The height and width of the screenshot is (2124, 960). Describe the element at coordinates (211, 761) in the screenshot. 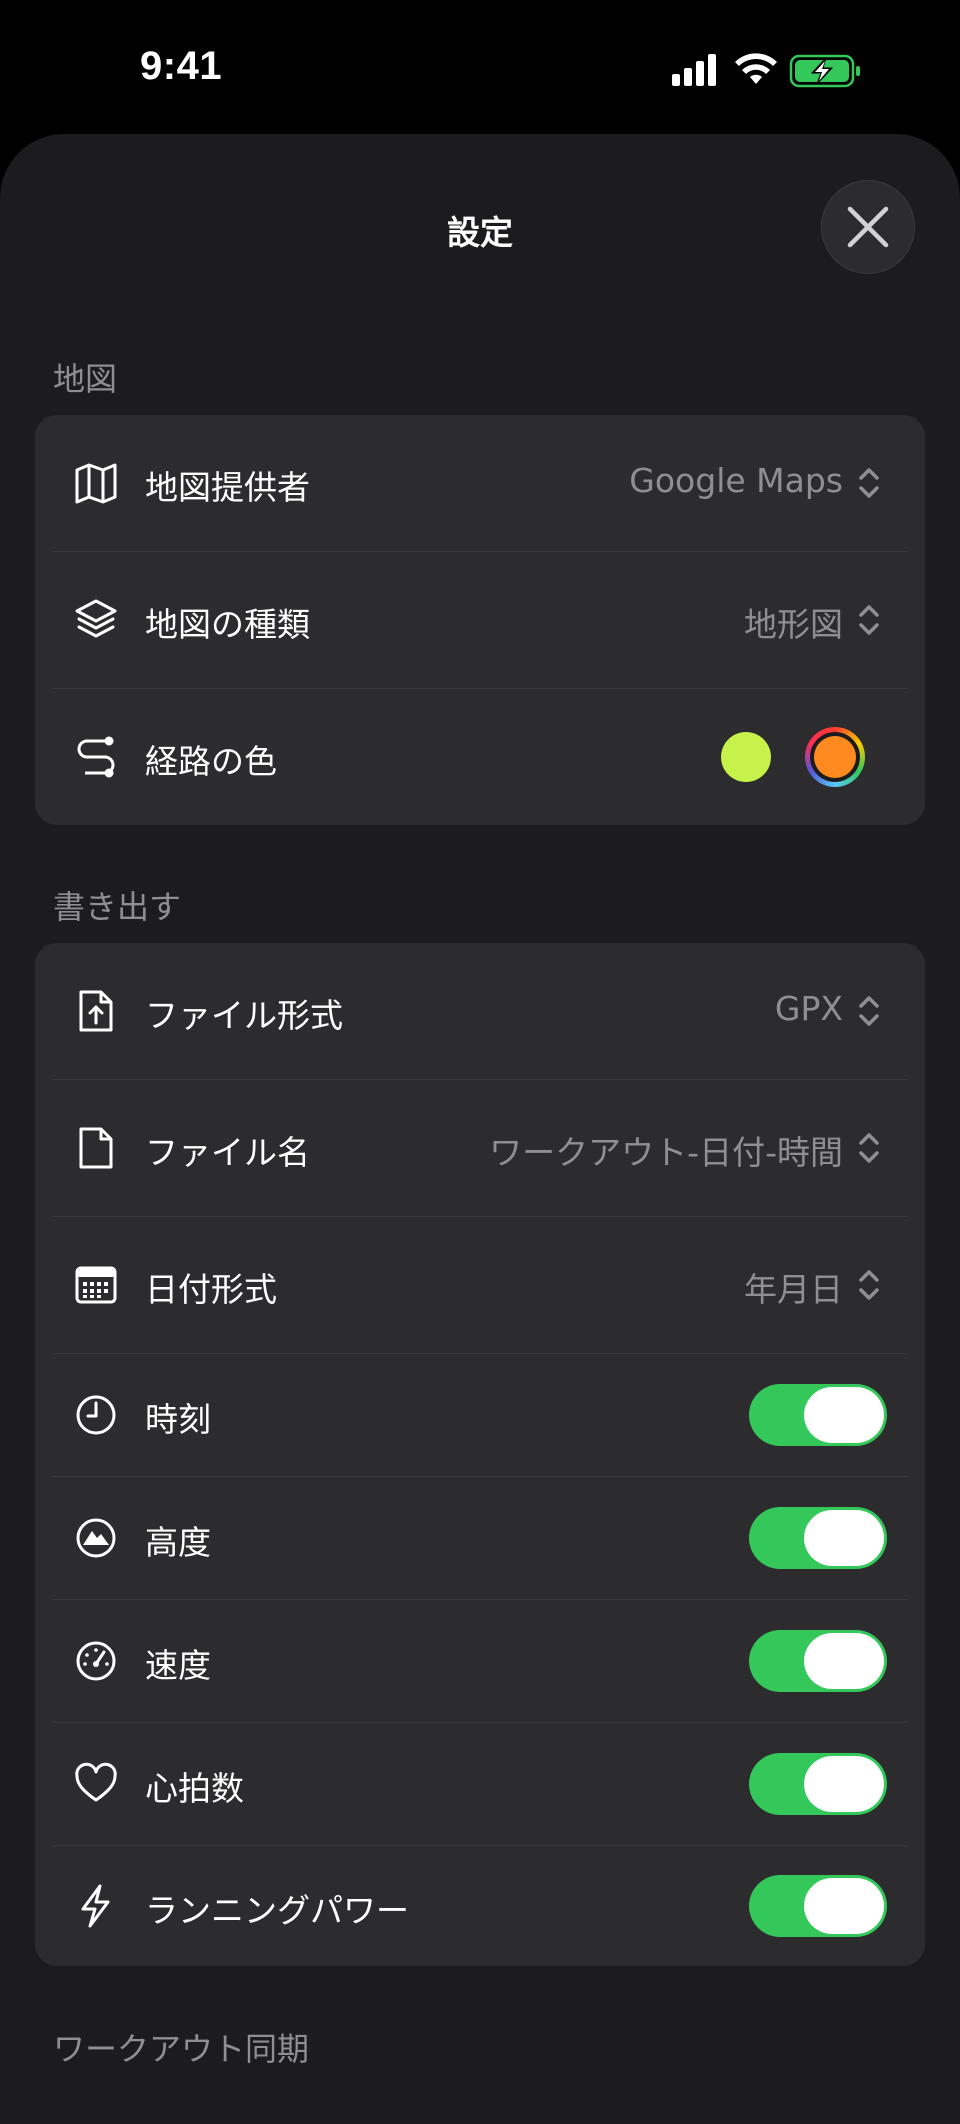

I see `route-color-label: 経路の色` at that location.